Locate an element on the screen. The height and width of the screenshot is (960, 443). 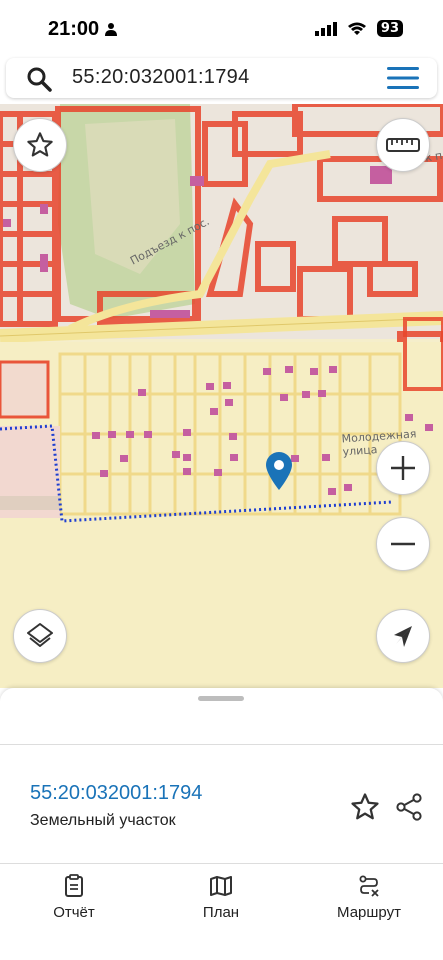
sheet-divider is located at coordinates (221, 744).